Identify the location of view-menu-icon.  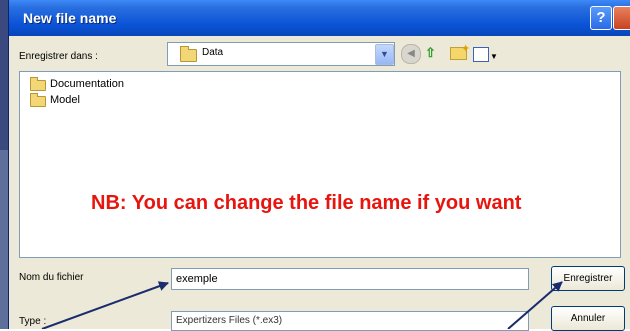
(481, 54).